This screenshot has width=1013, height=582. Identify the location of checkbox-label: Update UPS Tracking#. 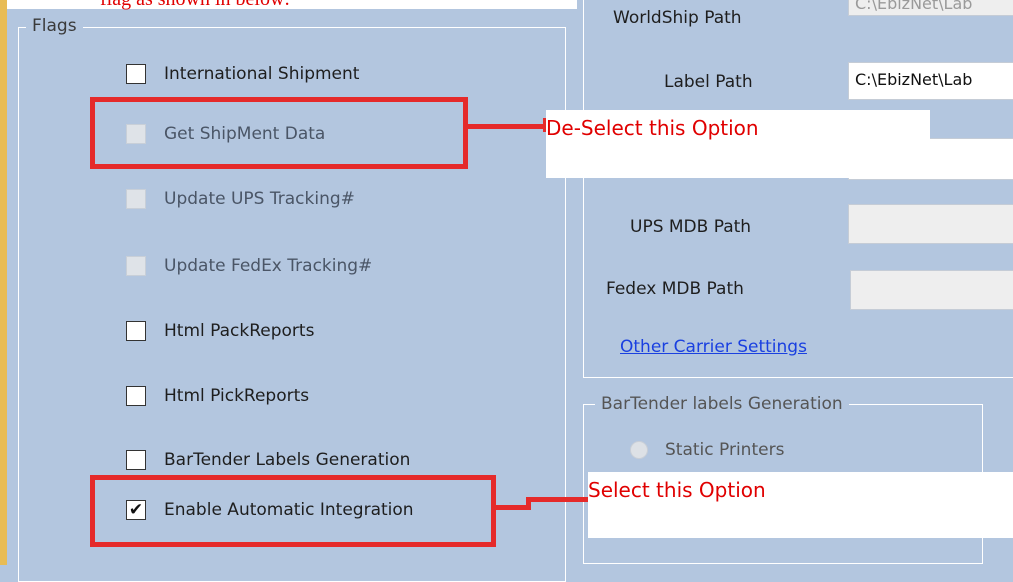
(259, 199).